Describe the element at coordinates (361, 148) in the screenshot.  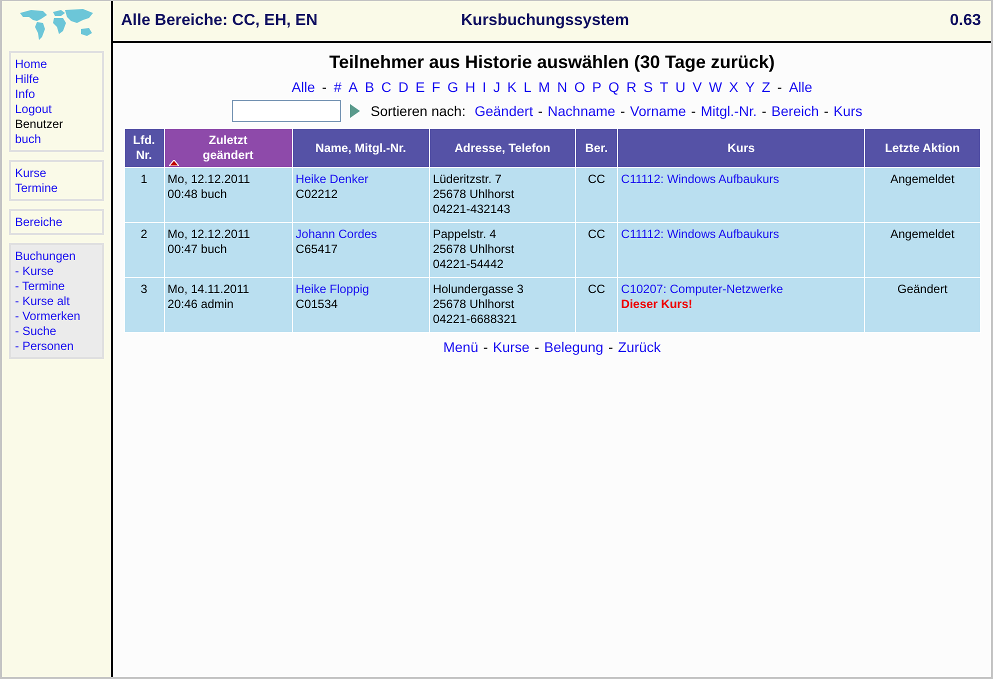
I see `column-header: Name, Mitgl.-Nr.` at that location.